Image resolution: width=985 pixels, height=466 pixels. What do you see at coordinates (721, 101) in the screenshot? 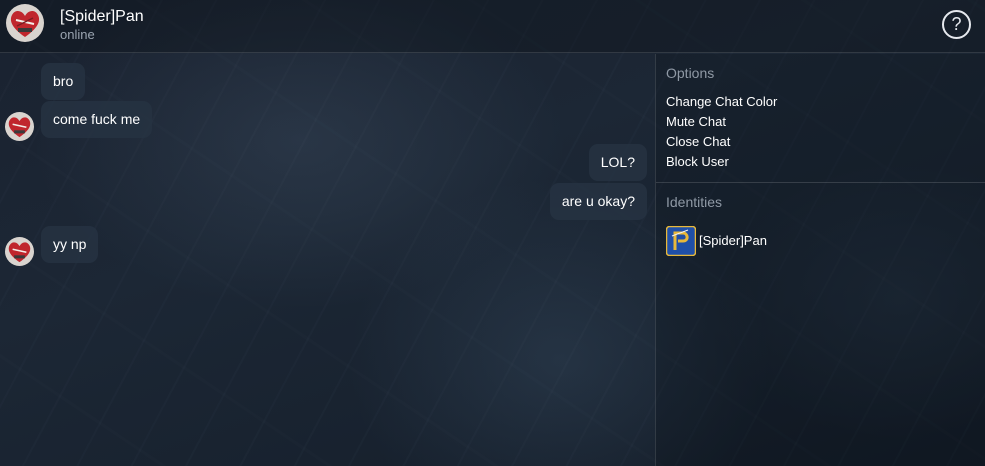
I see `change-chat-color-option: Change Chat Color` at bounding box center [721, 101].